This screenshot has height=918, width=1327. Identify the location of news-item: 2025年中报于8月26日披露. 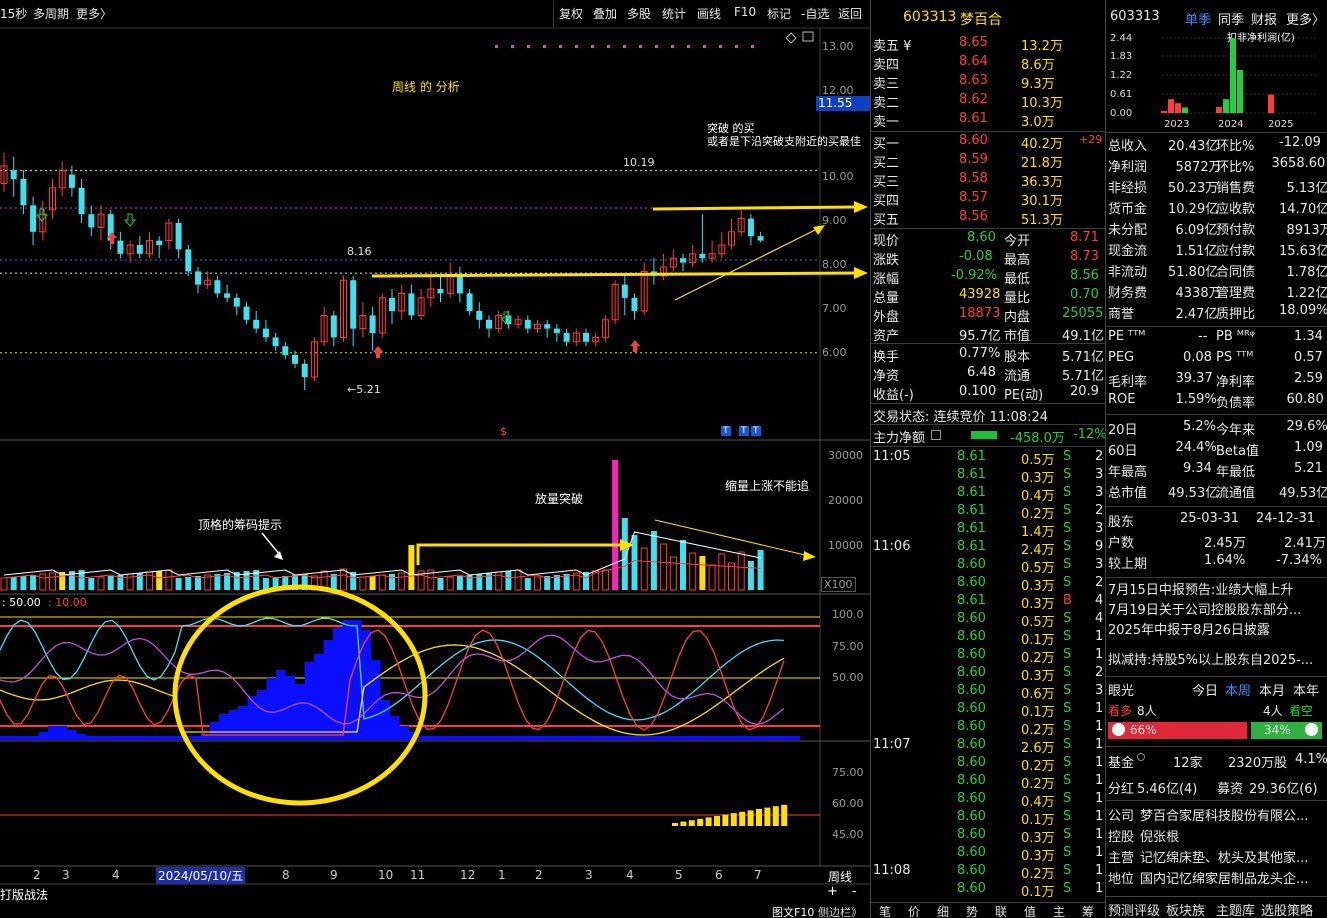
(1217, 628).